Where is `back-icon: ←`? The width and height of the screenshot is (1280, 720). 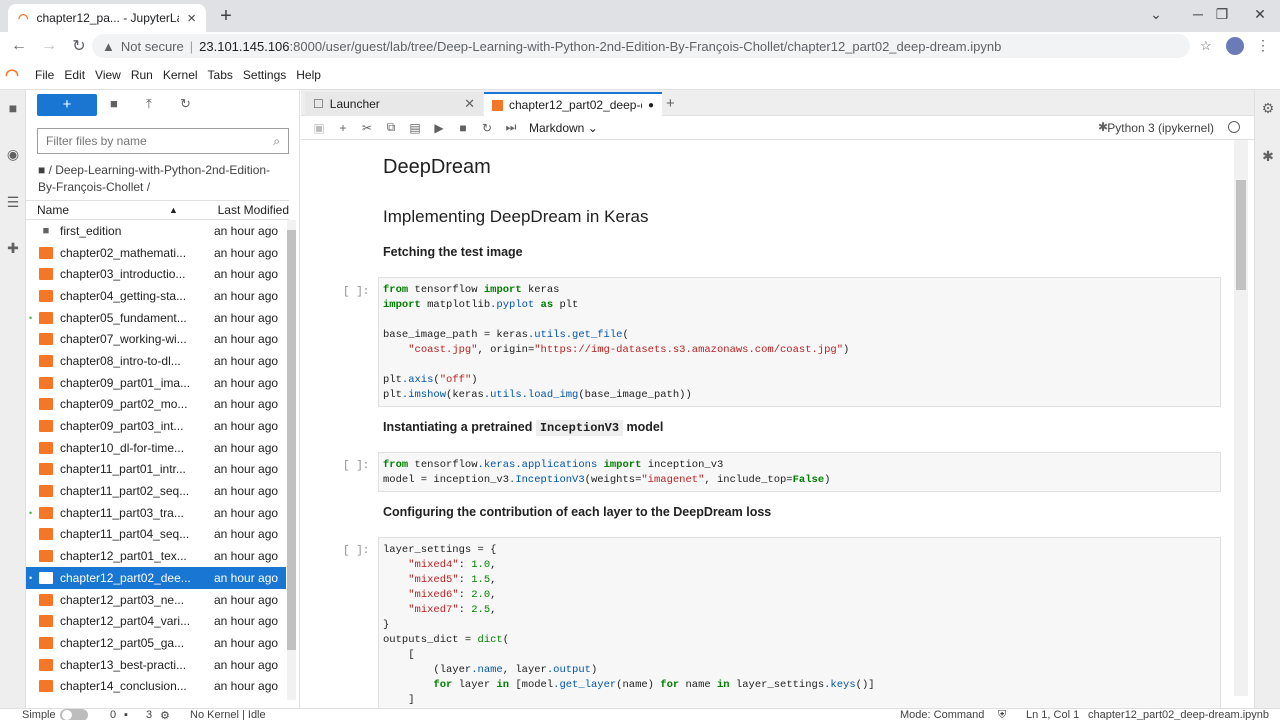
back-icon: ← is located at coordinates (19, 46).